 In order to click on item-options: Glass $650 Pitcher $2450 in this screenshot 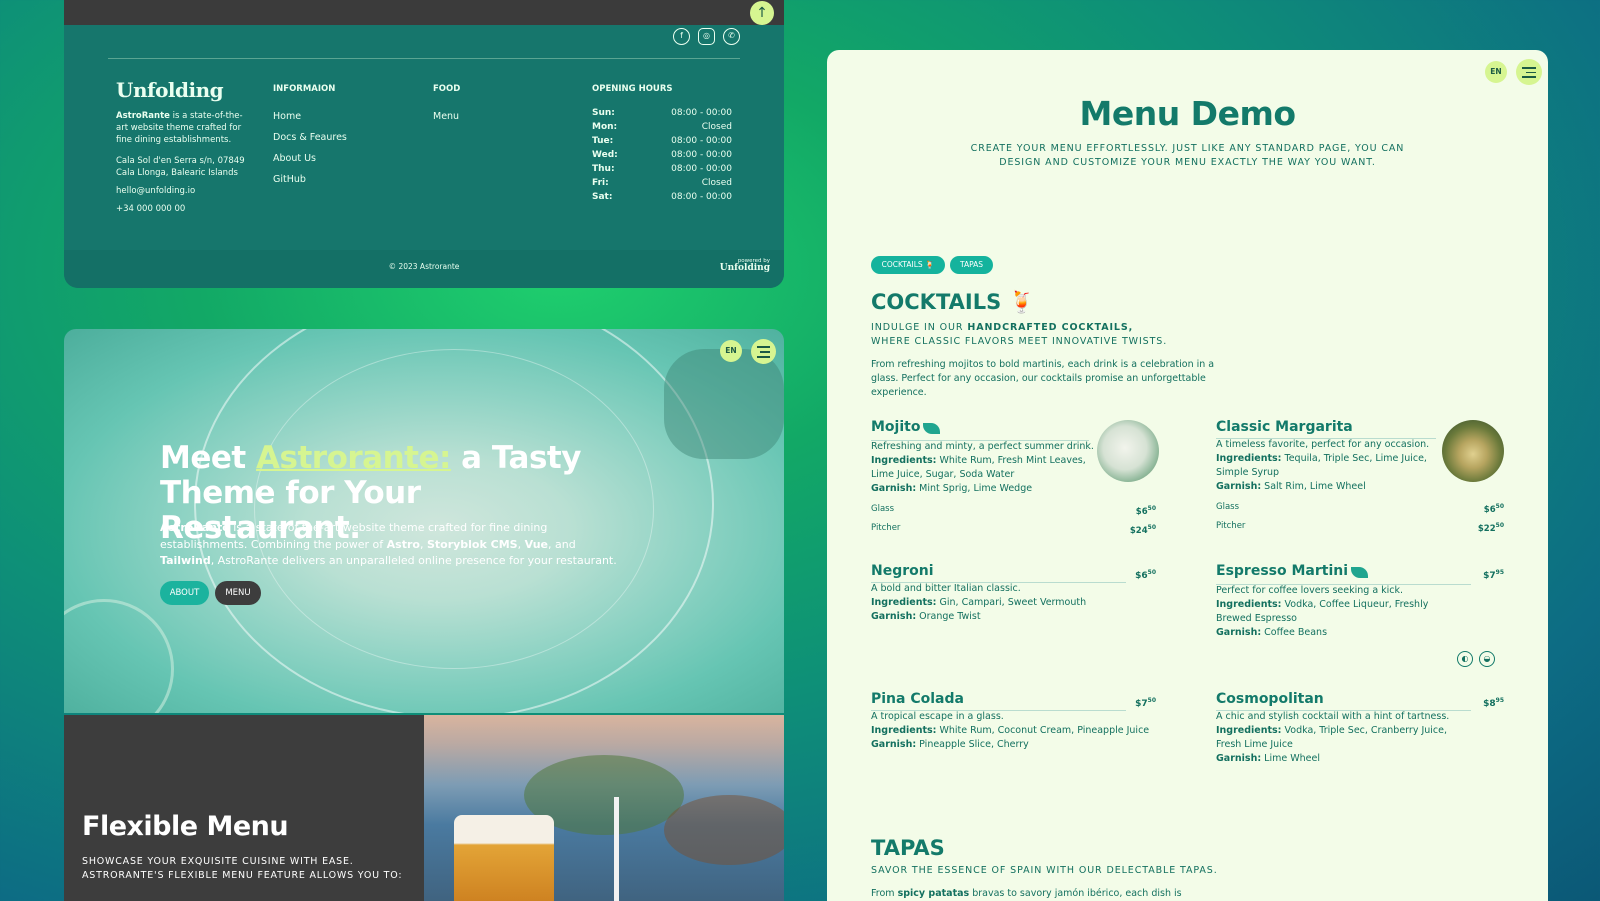, I will do `click(1013, 520)`.